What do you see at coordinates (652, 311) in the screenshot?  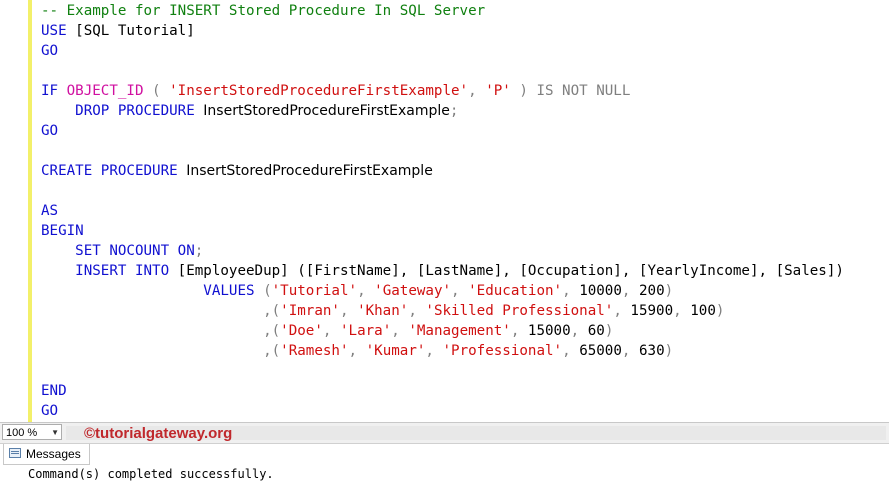 I see `code-token: 15900` at bounding box center [652, 311].